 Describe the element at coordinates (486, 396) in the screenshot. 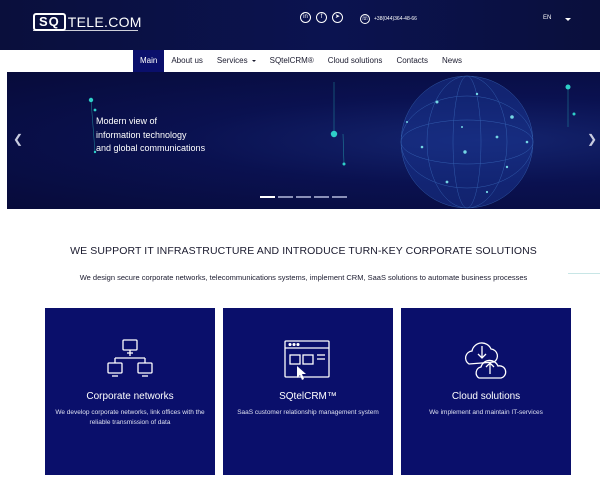

I see `card-title: Cloud solutions` at that location.